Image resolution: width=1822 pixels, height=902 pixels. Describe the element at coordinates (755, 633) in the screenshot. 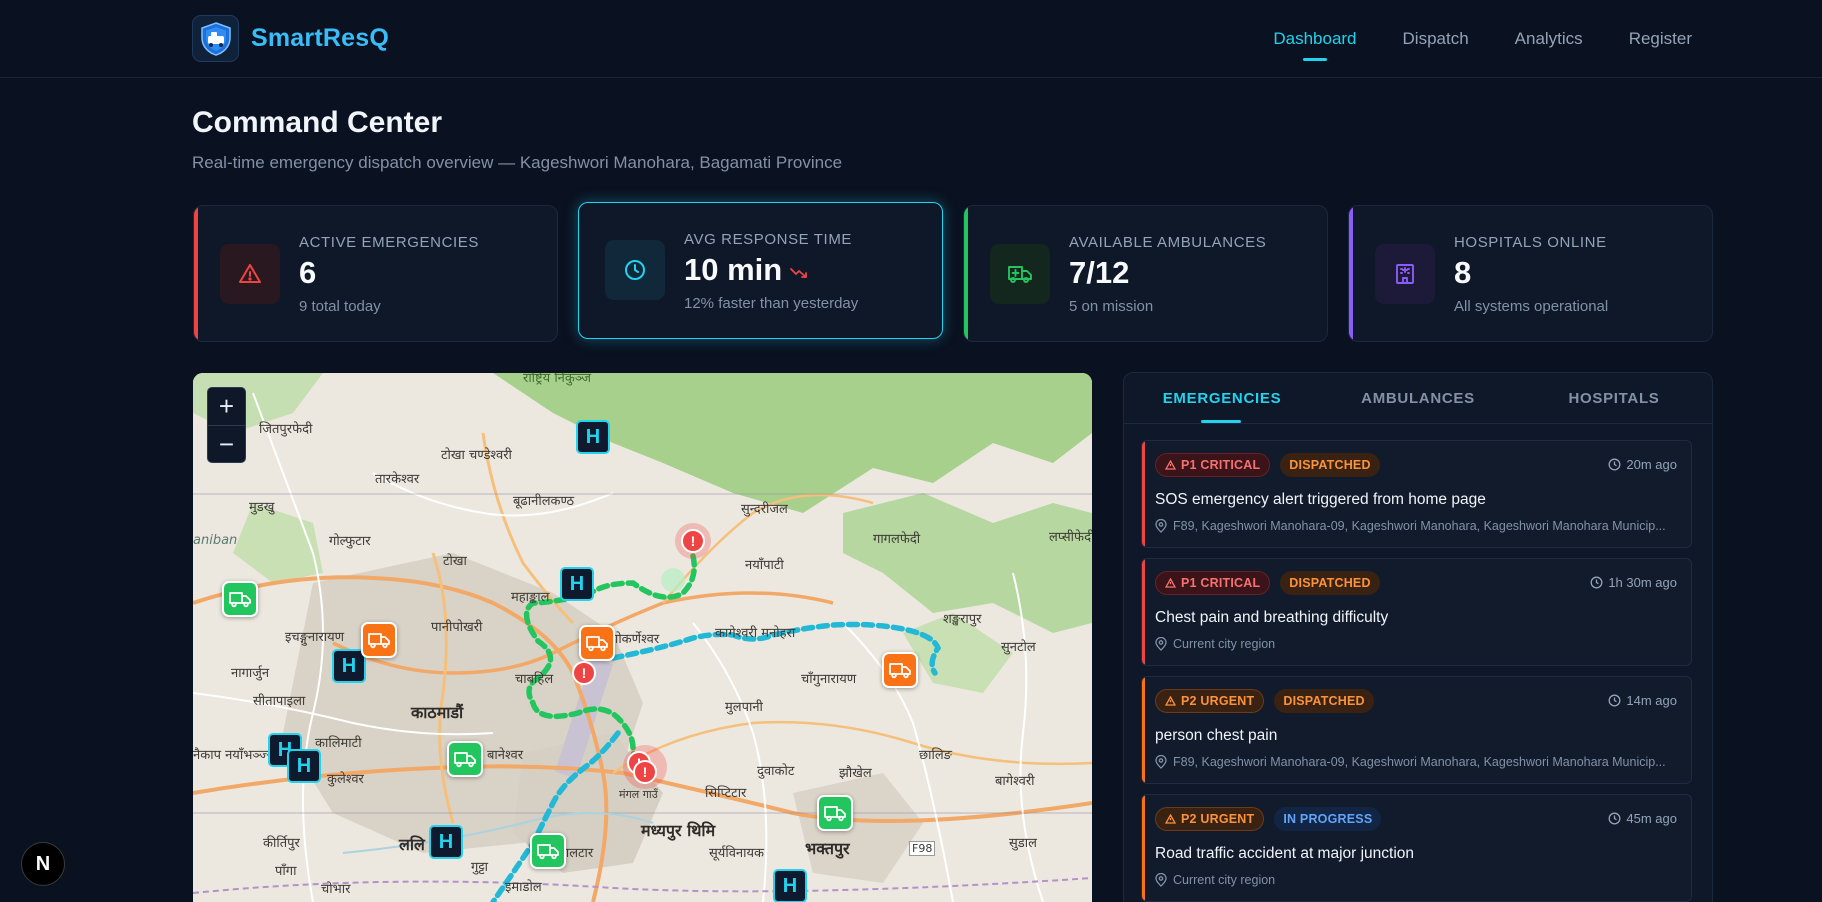

I see `map-label: कागेश्वरी मनोहरा` at that location.